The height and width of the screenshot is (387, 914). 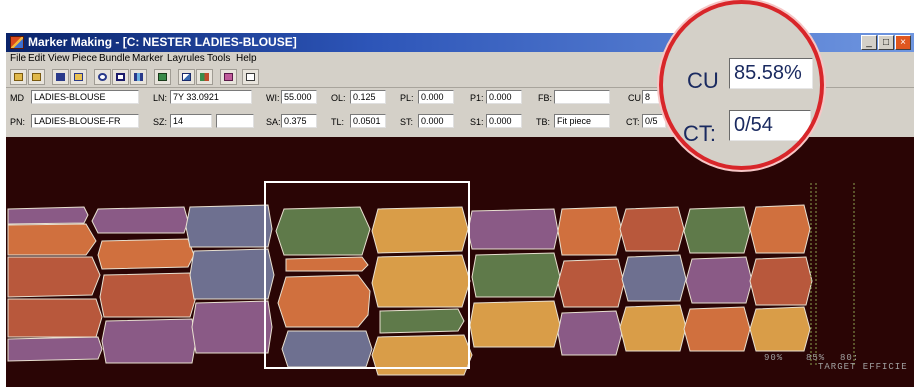 What do you see at coordinates (36, 58) in the screenshot?
I see `menu-edit: Edit` at bounding box center [36, 58].